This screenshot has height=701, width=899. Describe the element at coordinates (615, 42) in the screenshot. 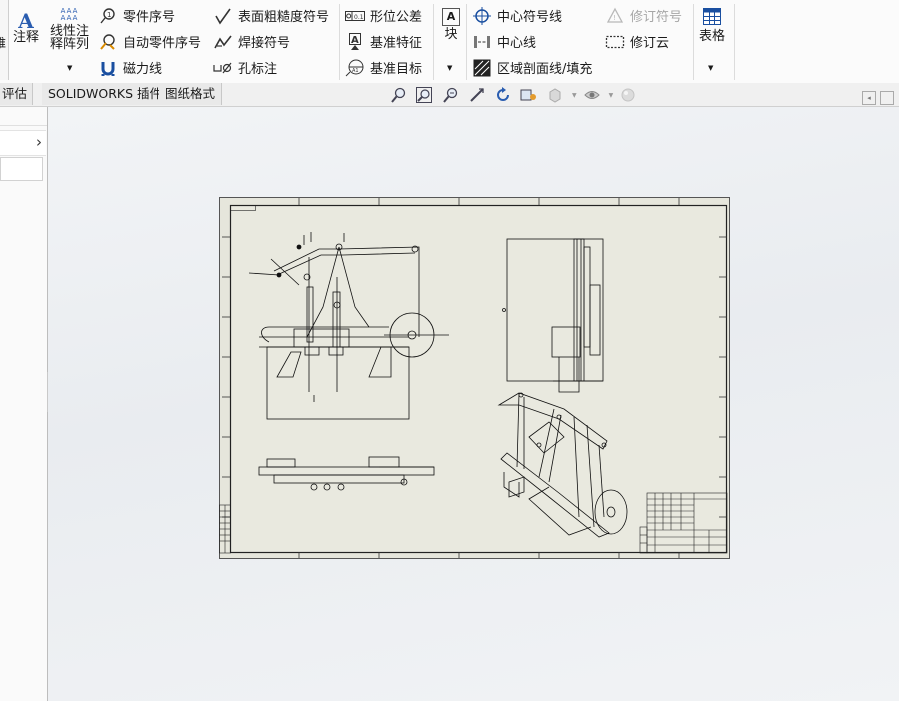

I see `revision-cloud-icon` at that location.